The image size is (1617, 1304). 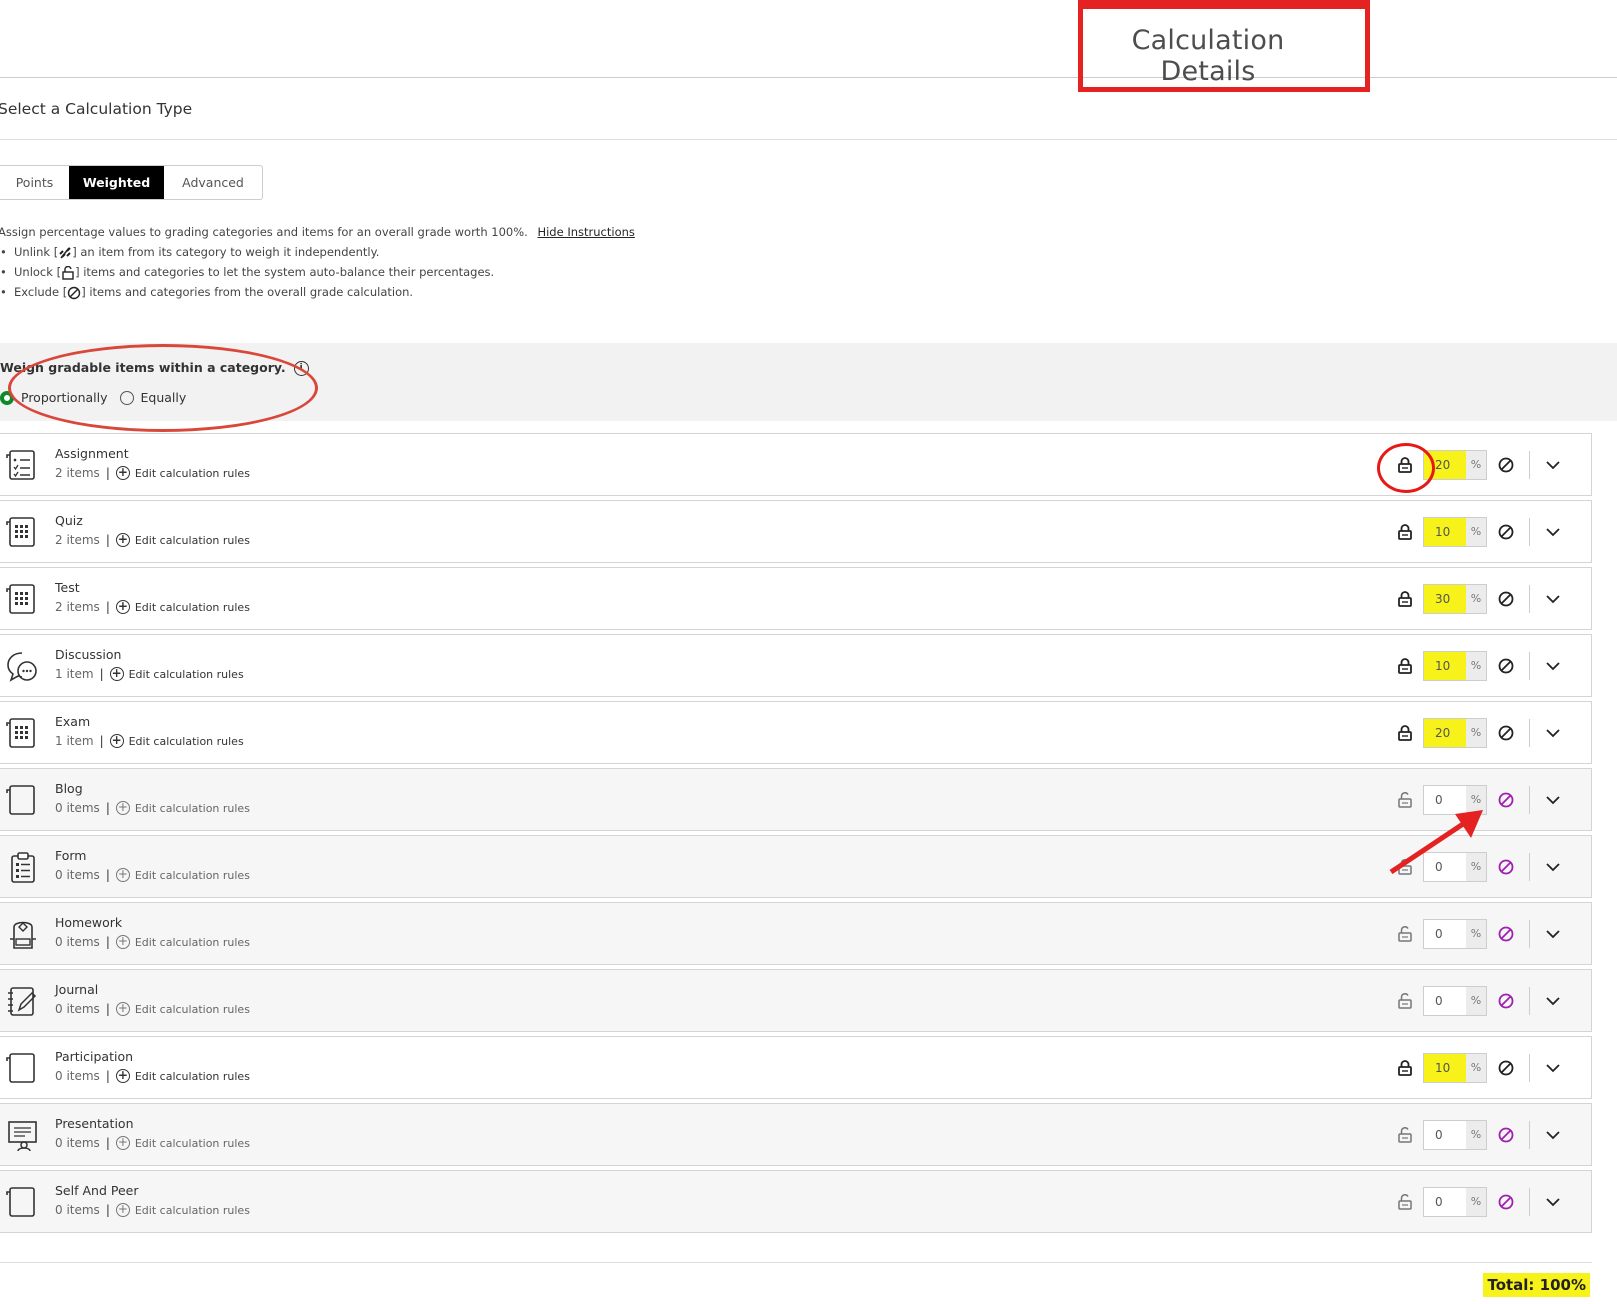 What do you see at coordinates (213, 182) in the screenshot?
I see `calc-type-advanced-button: Advanced` at bounding box center [213, 182].